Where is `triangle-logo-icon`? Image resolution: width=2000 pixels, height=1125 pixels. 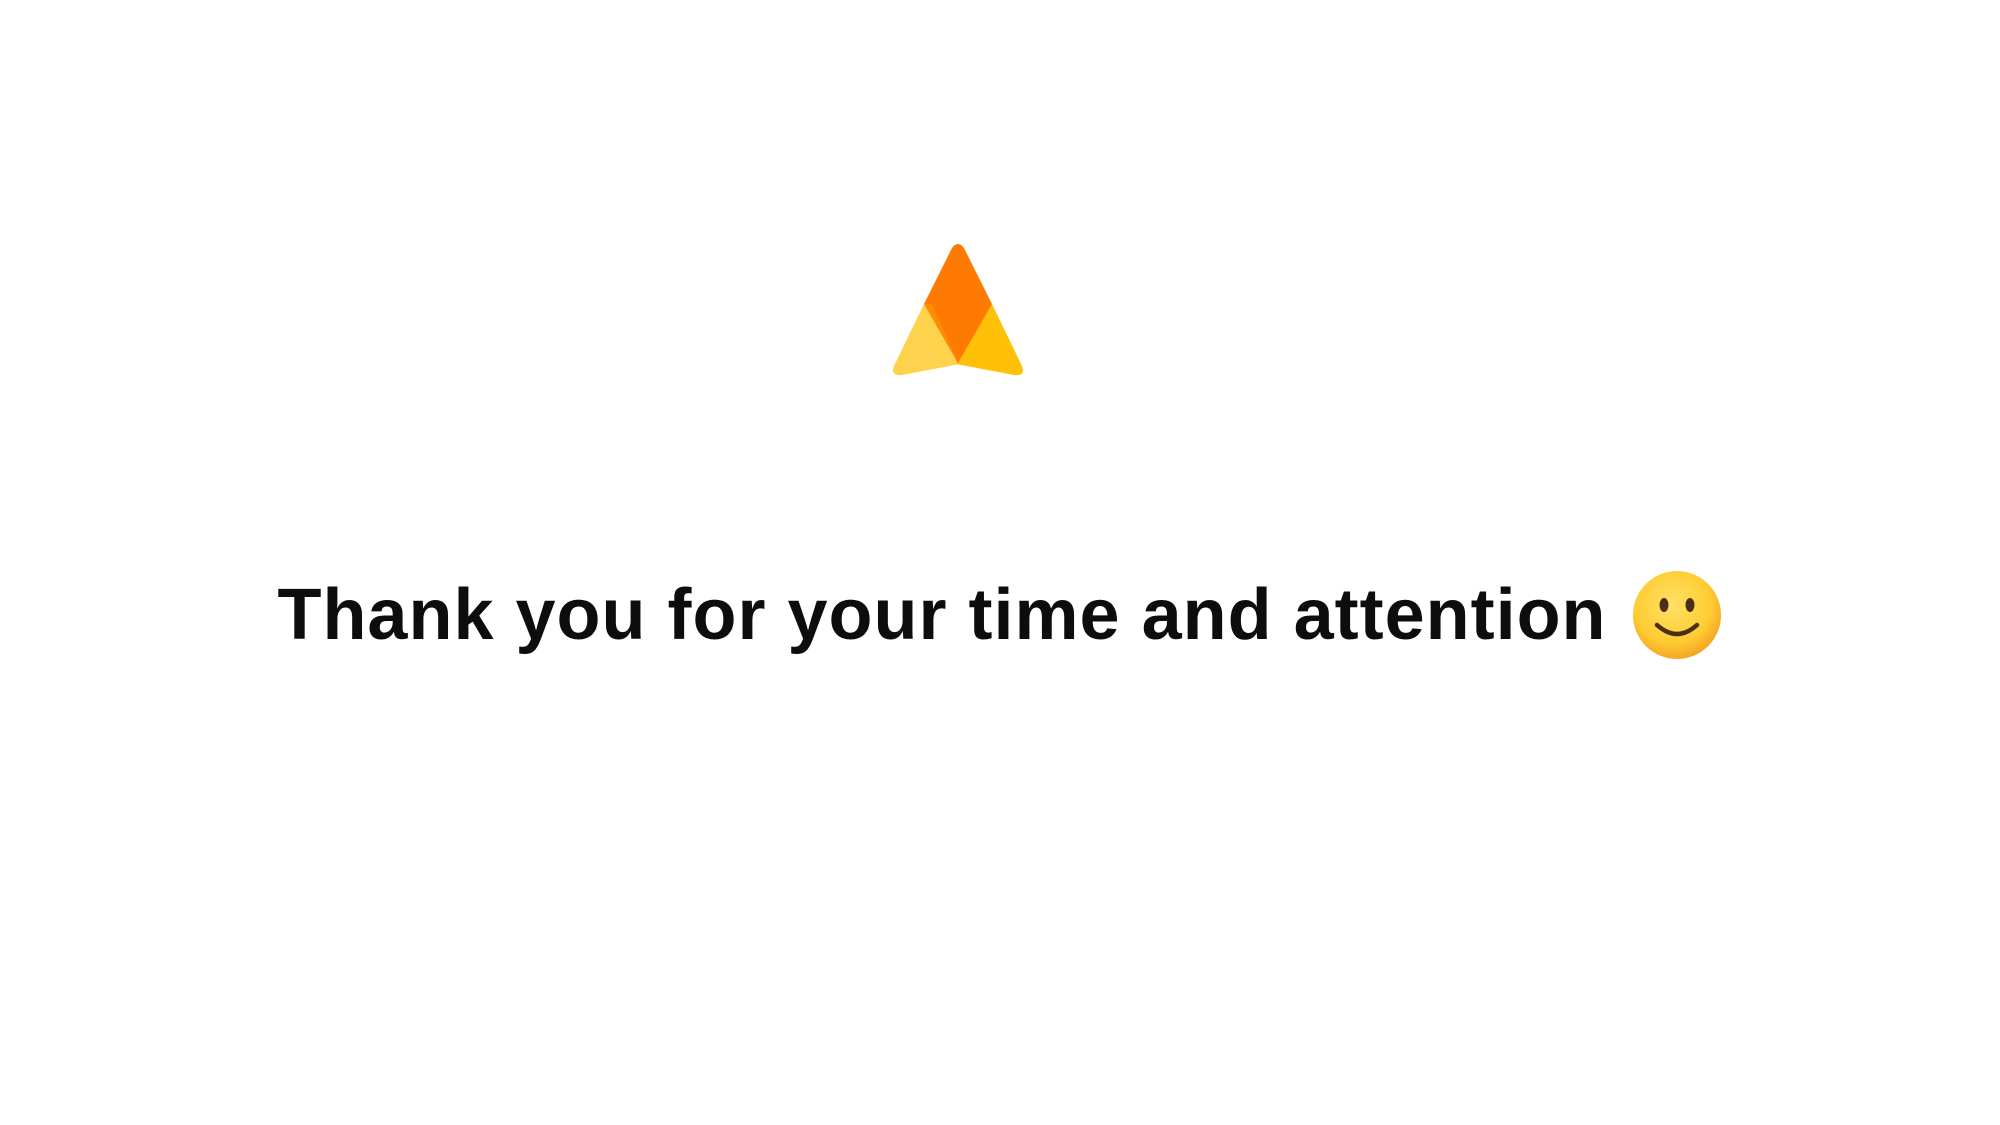
triangle-logo-icon is located at coordinates (958, 310).